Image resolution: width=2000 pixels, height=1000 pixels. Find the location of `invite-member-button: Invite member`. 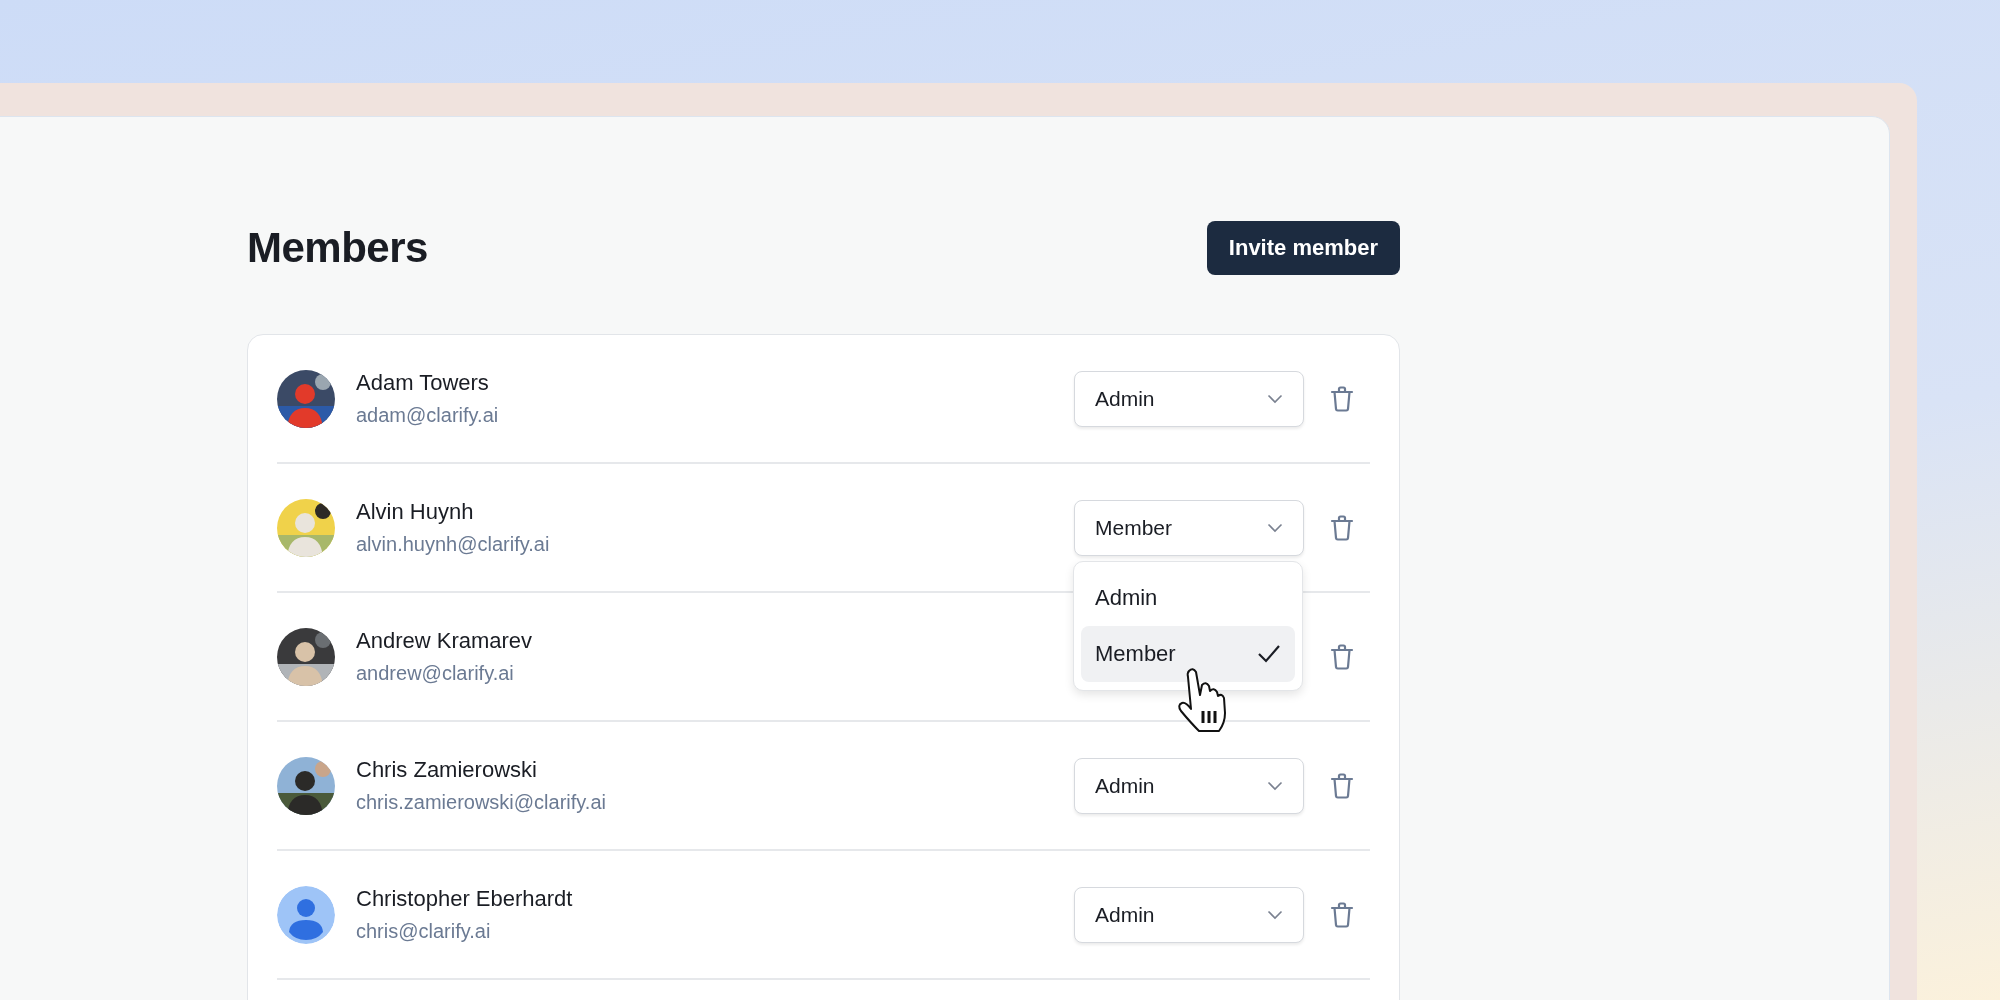

invite-member-button: Invite member is located at coordinates (1303, 248).